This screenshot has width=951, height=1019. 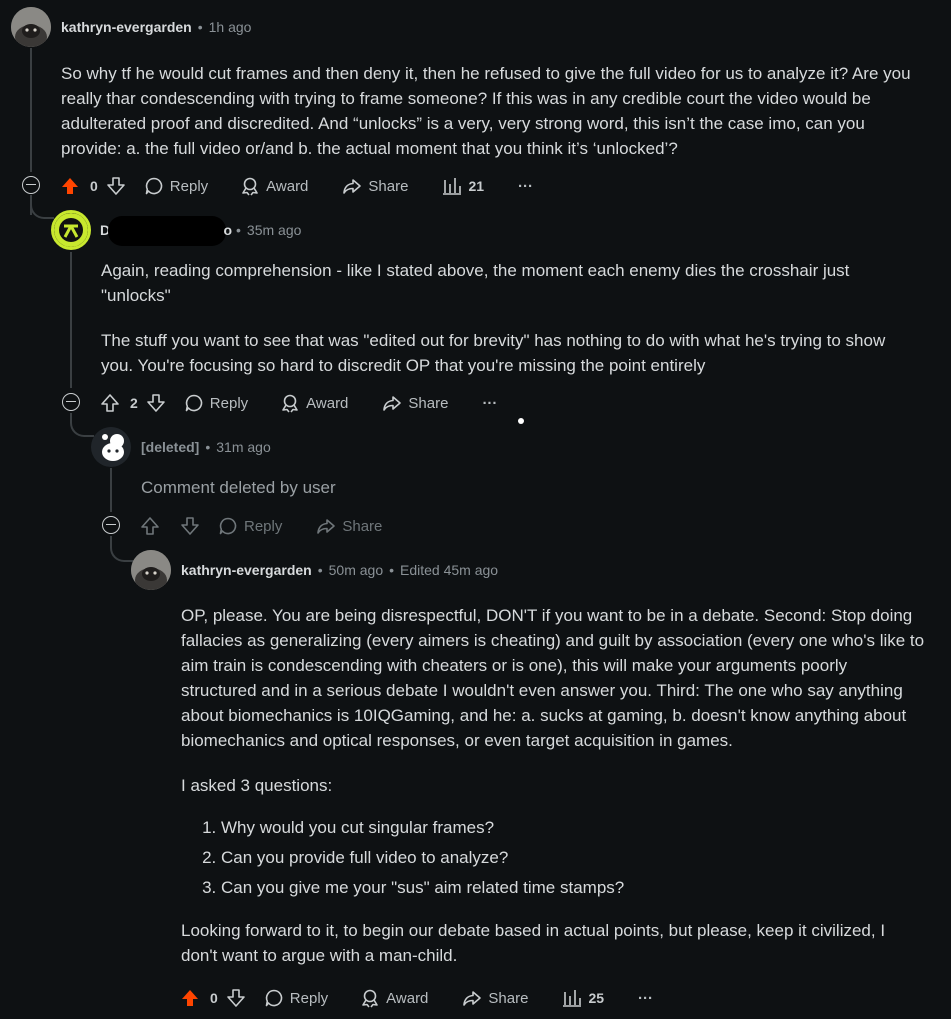 I want to click on comment-author: [deleted], so click(x=170, y=447).